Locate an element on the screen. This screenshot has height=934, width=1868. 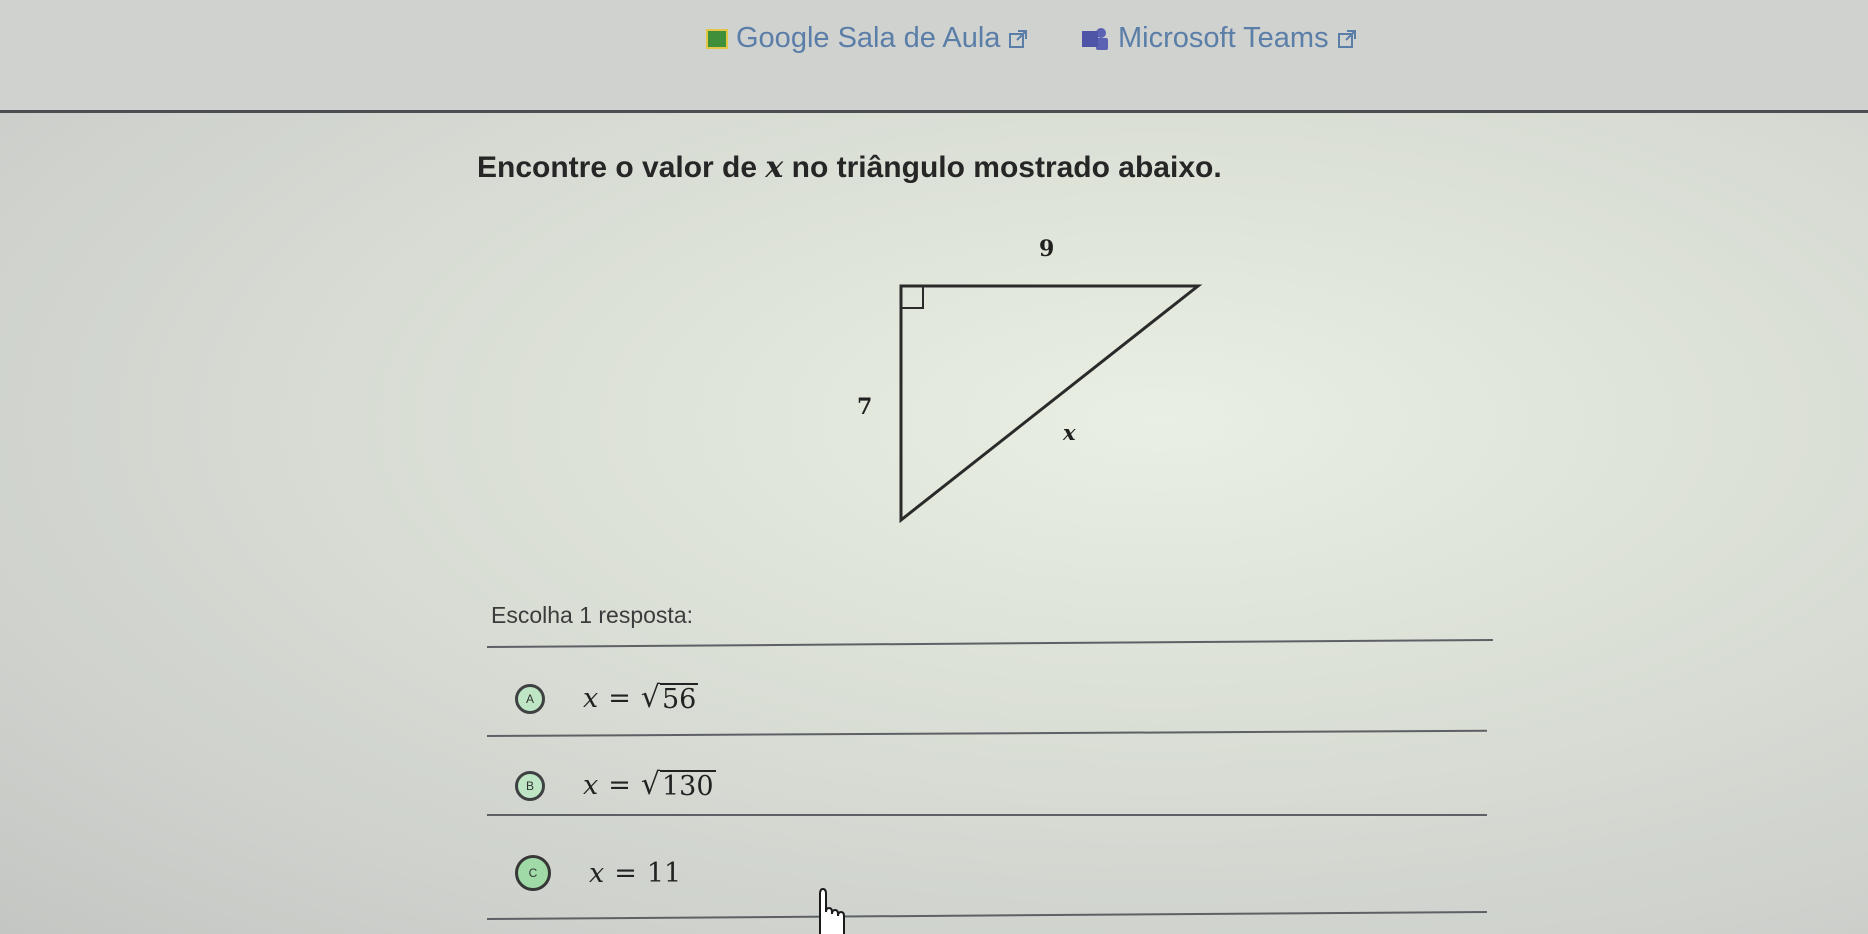
answer-a-variable: x is located at coordinates (591, 698).